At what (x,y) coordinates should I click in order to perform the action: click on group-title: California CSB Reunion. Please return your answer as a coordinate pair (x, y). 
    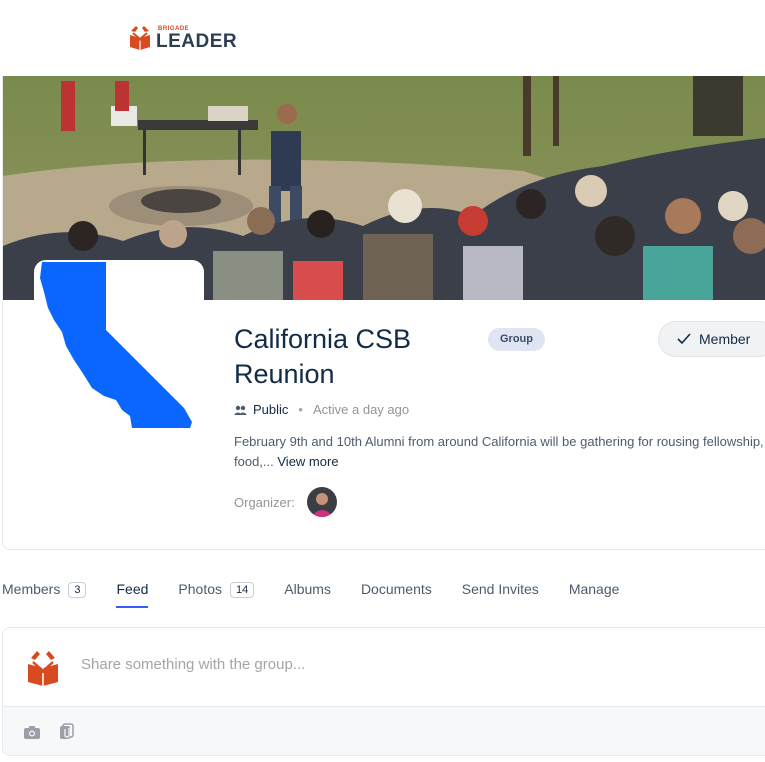
    Looking at the image, I should click on (323, 356).